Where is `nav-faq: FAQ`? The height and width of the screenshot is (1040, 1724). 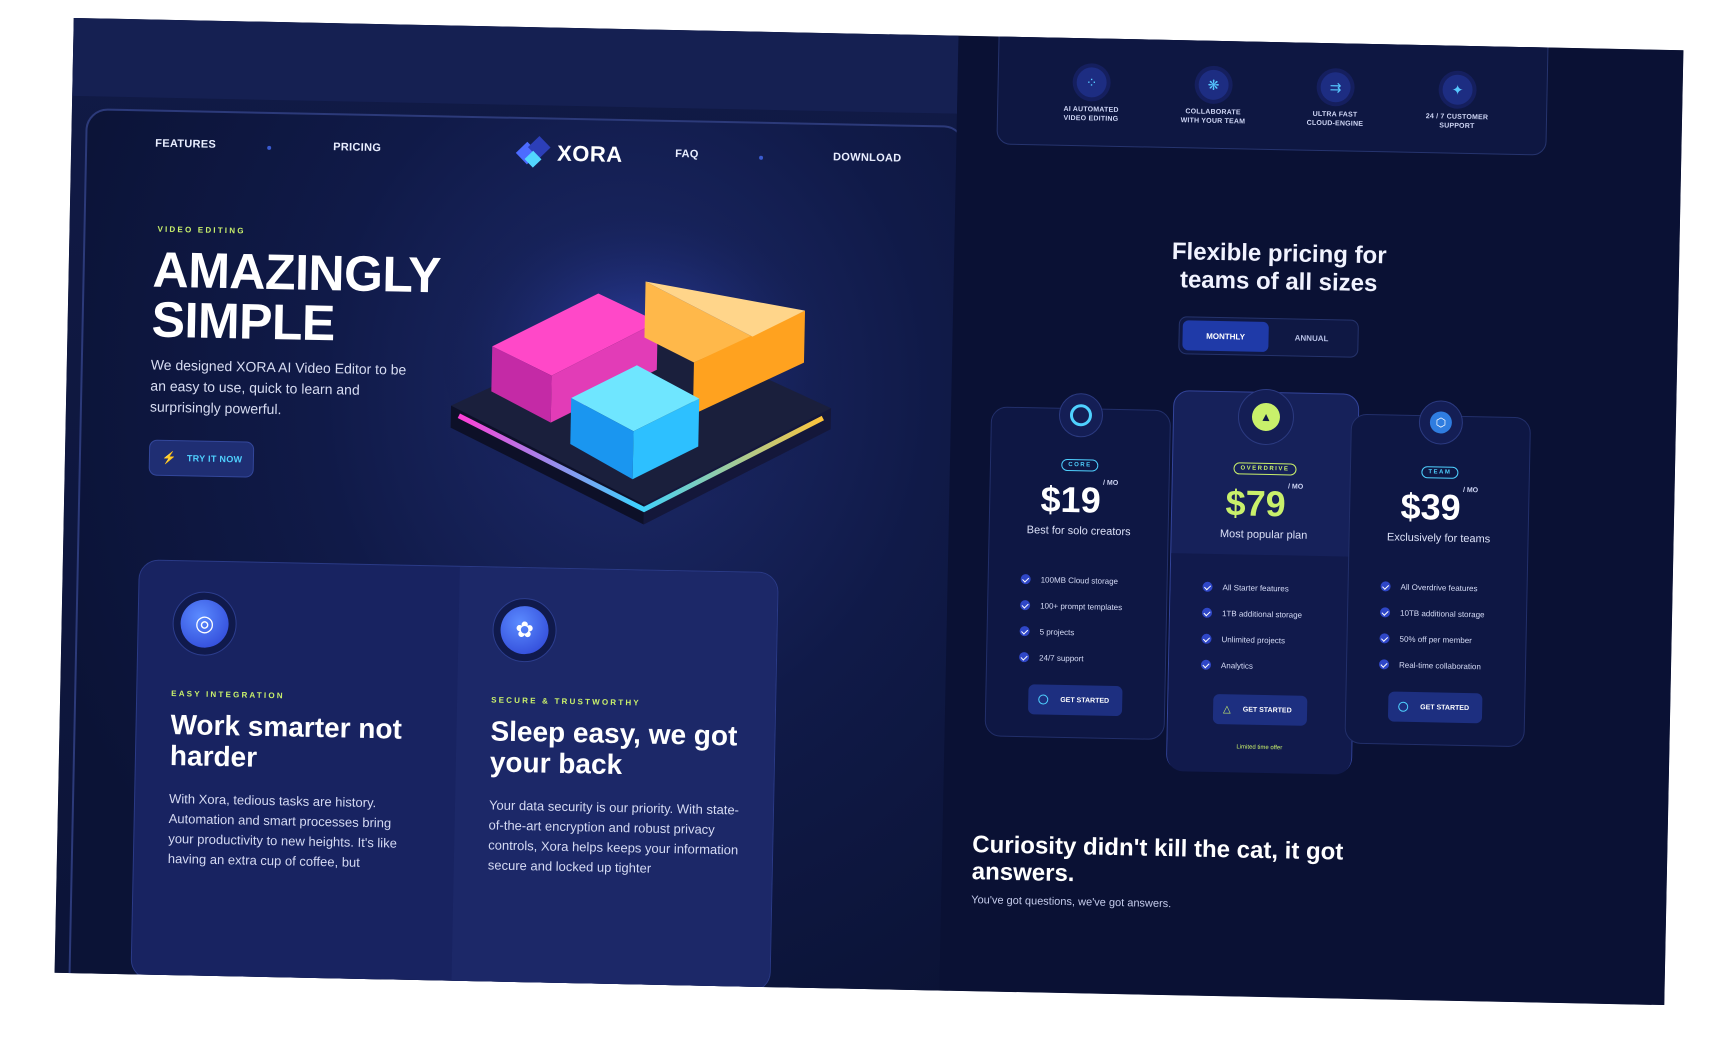
nav-faq: FAQ is located at coordinates (687, 154).